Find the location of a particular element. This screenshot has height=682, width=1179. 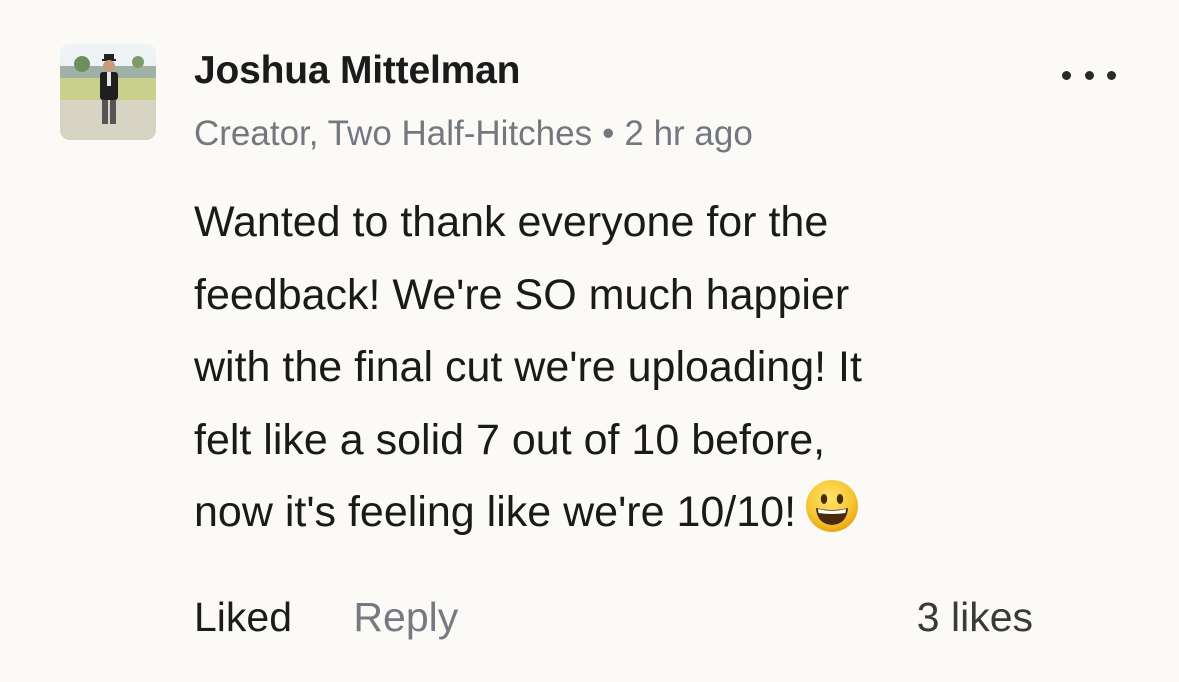

author-role: Creator, Two Half-Hitches is located at coordinates (393, 133).